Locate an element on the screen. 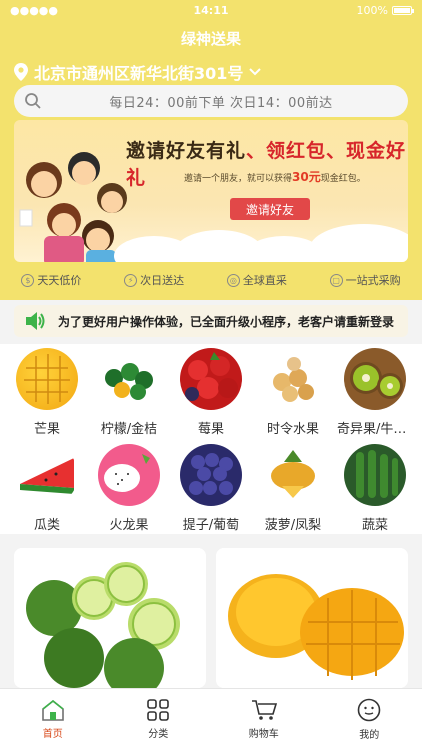 Image resolution: width=422 pixels, height=750 pixels. tab-profile: 我的 is located at coordinates (369, 719).